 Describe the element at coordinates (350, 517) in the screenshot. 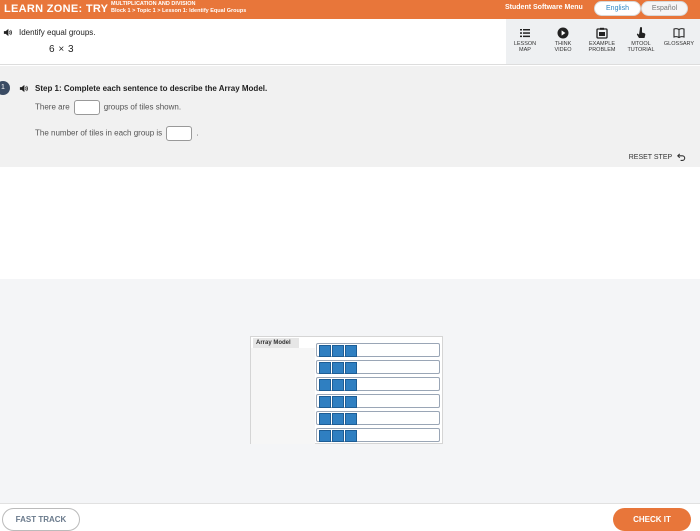

I see `footer-bar: FAST TRACK CHECK IT` at that location.